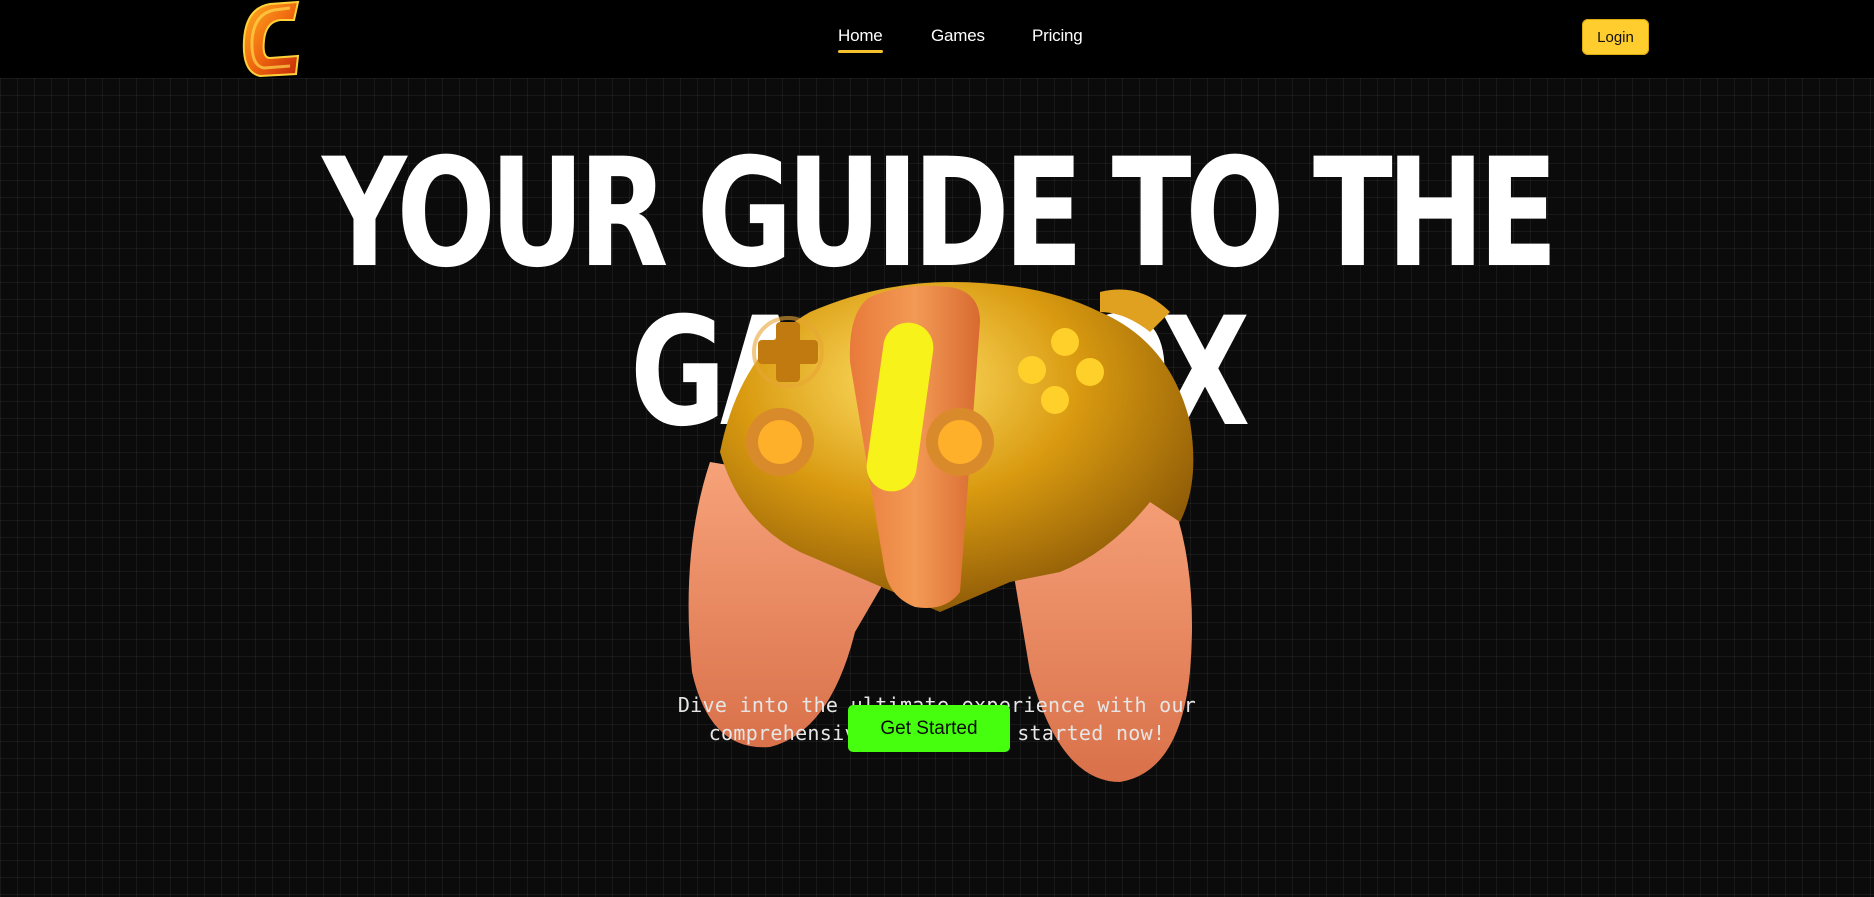 The image size is (1874, 897). Describe the element at coordinates (929, 728) in the screenshot. I see `get-started-button: Get Started` at that location.